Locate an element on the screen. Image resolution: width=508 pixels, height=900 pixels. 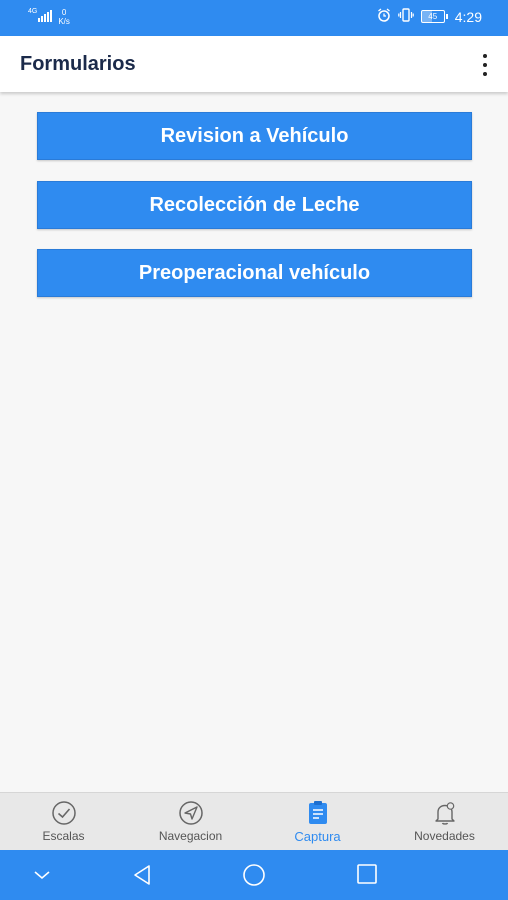
tab-captura: Captura is located at coordinates (317, 821).